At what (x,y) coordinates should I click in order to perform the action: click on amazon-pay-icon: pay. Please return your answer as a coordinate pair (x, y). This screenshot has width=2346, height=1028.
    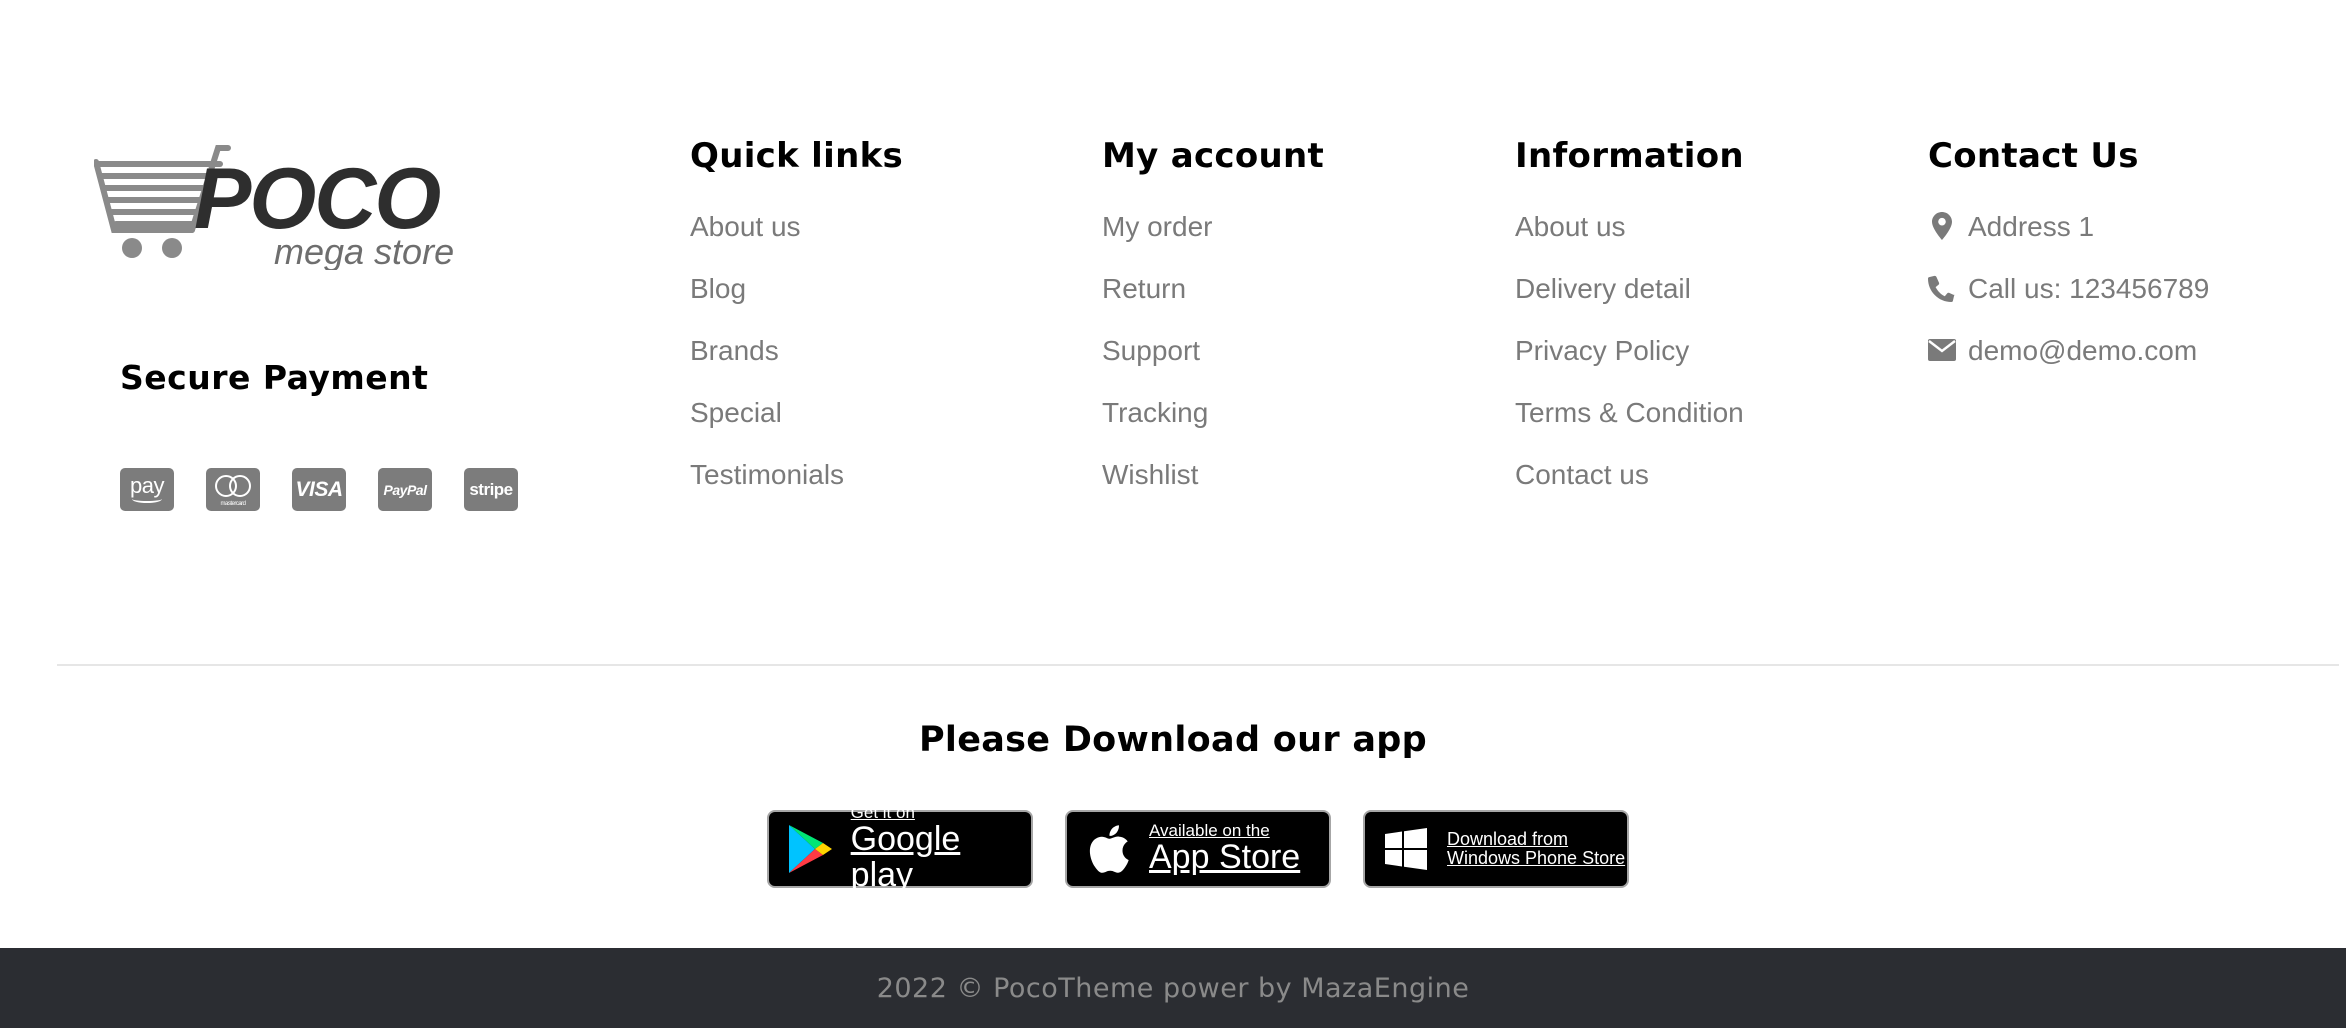
    Looking at the image, I should click on (147, 489).